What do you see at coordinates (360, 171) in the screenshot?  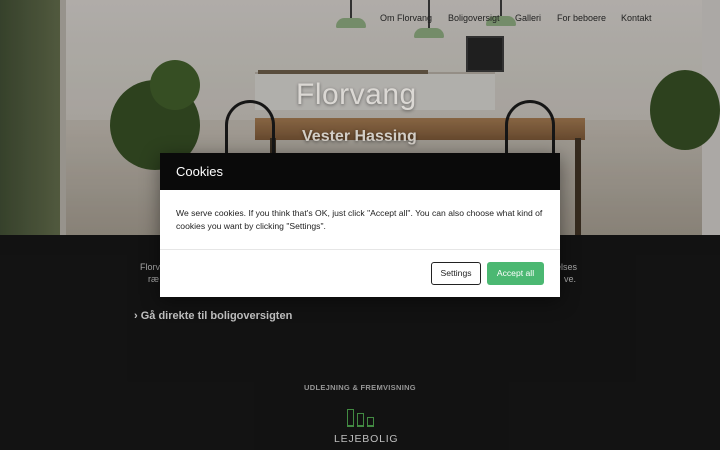 I see `cookie-dialog-header: Cookies` at bounding box center [360, 171].